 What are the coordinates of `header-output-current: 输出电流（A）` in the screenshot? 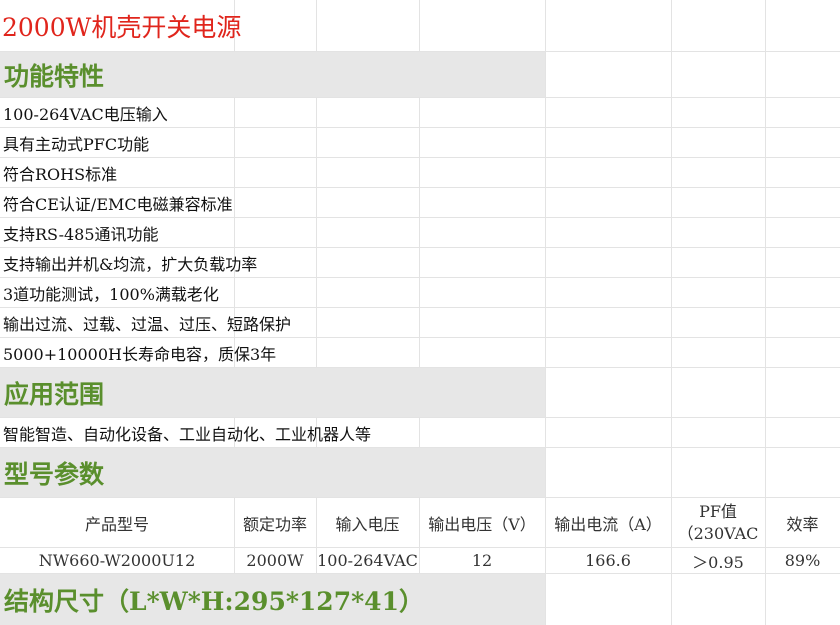 It's located at (608, 524).